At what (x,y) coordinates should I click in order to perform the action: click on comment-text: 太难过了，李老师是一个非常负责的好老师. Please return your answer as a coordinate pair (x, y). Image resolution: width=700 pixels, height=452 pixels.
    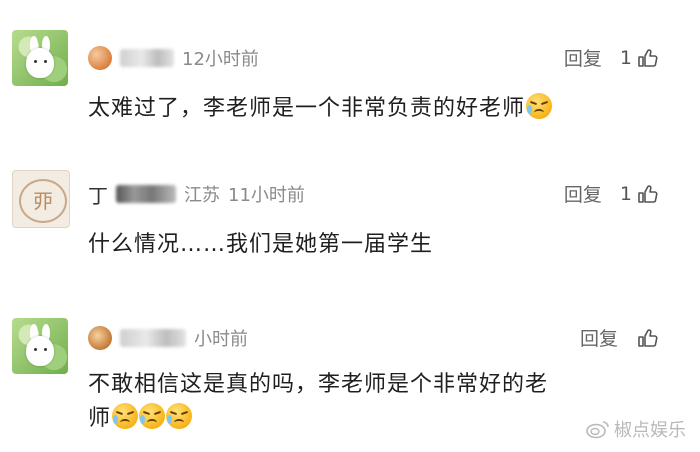
    Looking at the image, I should click on (320, 106).